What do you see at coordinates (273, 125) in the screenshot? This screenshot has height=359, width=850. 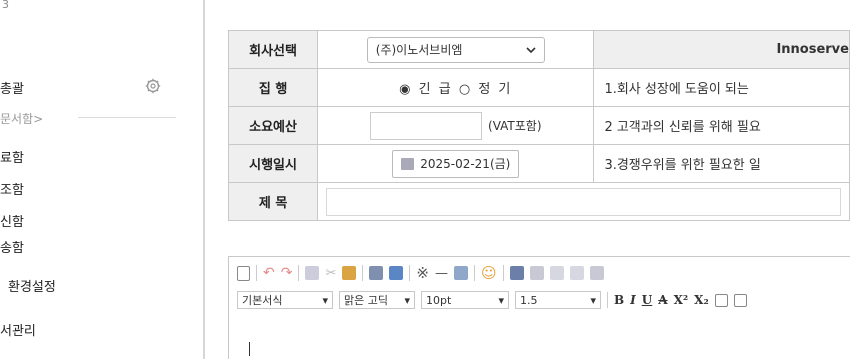 I see `budget-label: 소요예산` at bounding box center [273, 125].